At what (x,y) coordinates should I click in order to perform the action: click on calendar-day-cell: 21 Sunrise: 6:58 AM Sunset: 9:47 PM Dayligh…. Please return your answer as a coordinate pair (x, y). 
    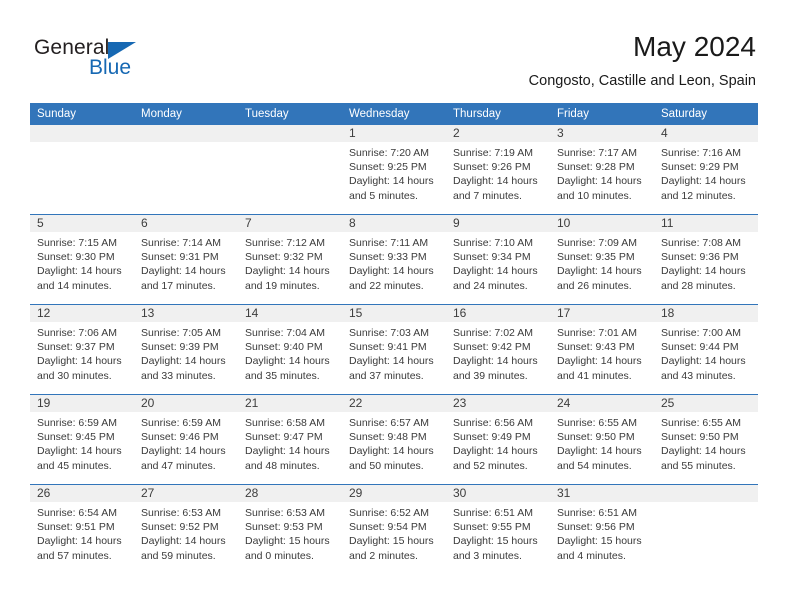
    Looking at the image, I should click on (290, 439).